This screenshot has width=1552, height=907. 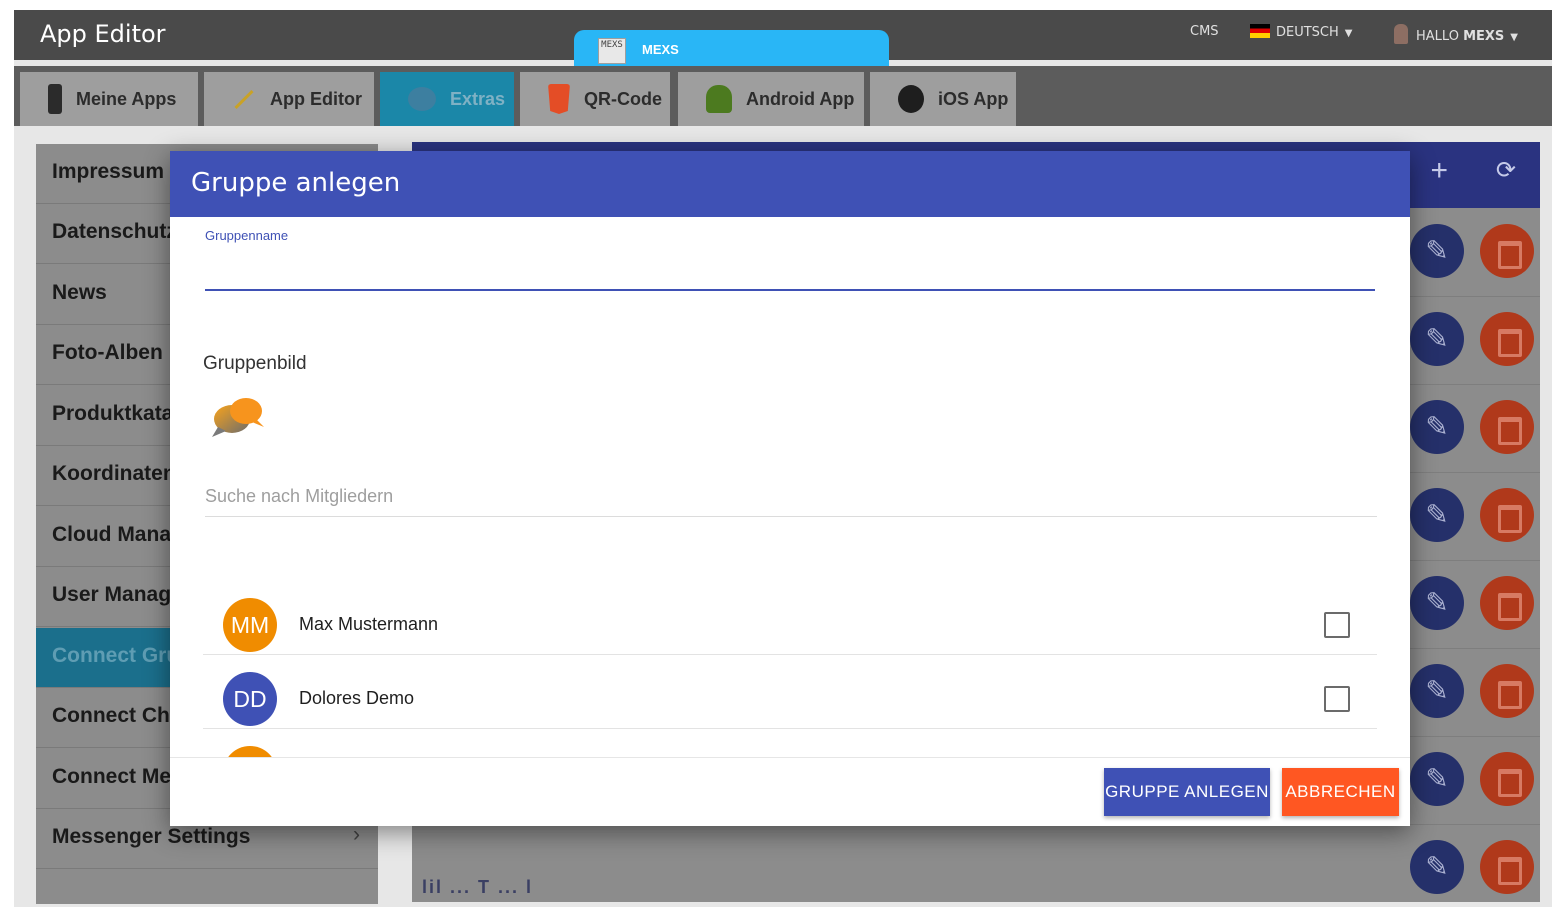 I want to click on user-avatar-icon, so click(x=1401, y=34).